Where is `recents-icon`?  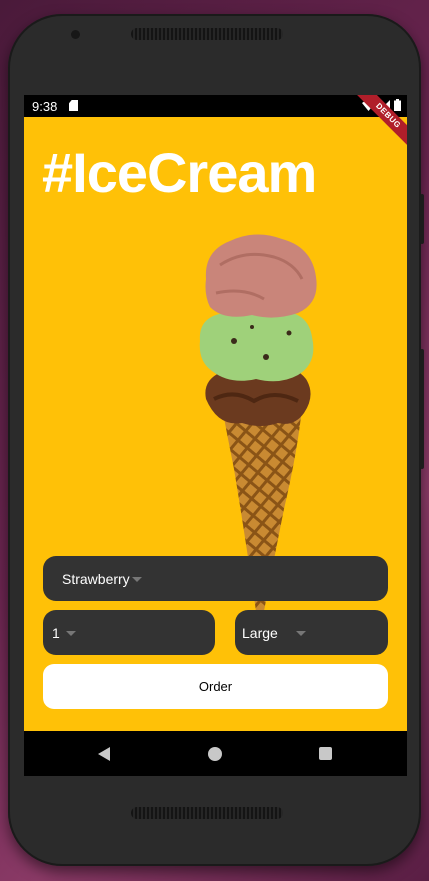 recents-icon is located at coordinates (325, 753).